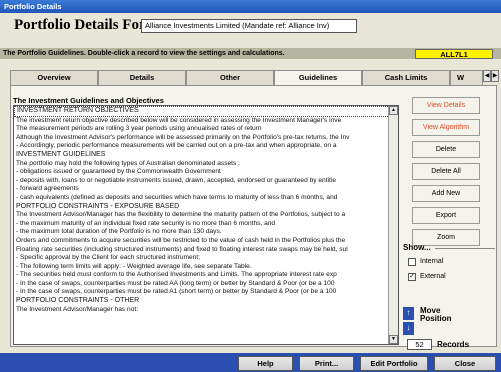 The height and width of the screenshot is (372, 501). I want to click on move-up-icon: ↑, so click(408, 313).